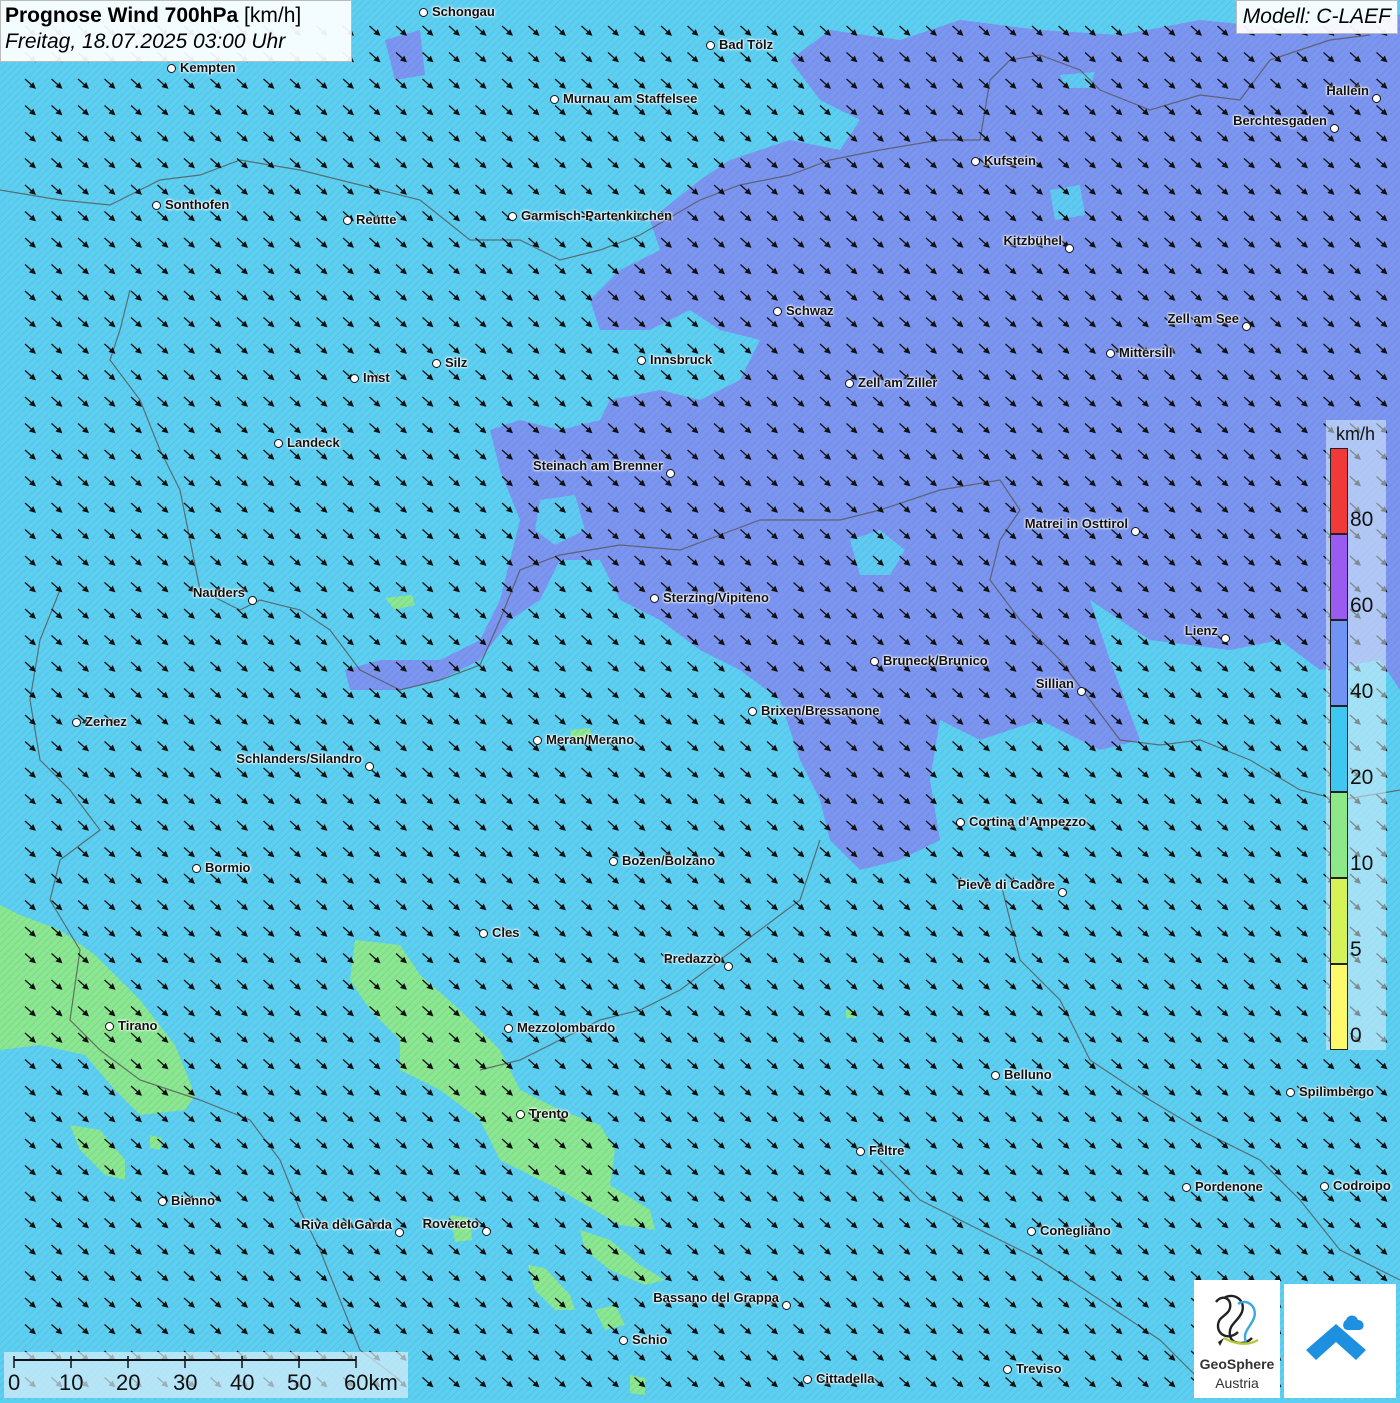  What do you see at coordinates (1054, 683) in the screenshot?
I see `city-label: Sillian` at bounding box center [1054, 683].